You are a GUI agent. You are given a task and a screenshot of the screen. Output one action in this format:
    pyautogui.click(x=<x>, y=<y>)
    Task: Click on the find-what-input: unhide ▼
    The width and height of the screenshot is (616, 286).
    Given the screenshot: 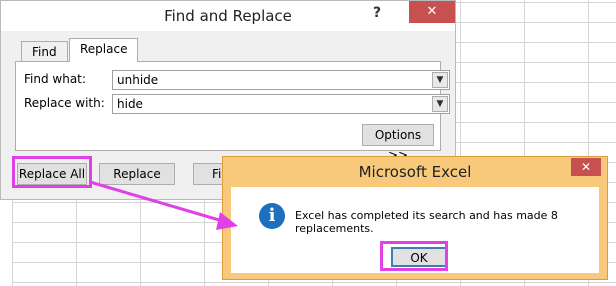 What is the action you would take?
    pyautogui.click(x=281, y=80)
    